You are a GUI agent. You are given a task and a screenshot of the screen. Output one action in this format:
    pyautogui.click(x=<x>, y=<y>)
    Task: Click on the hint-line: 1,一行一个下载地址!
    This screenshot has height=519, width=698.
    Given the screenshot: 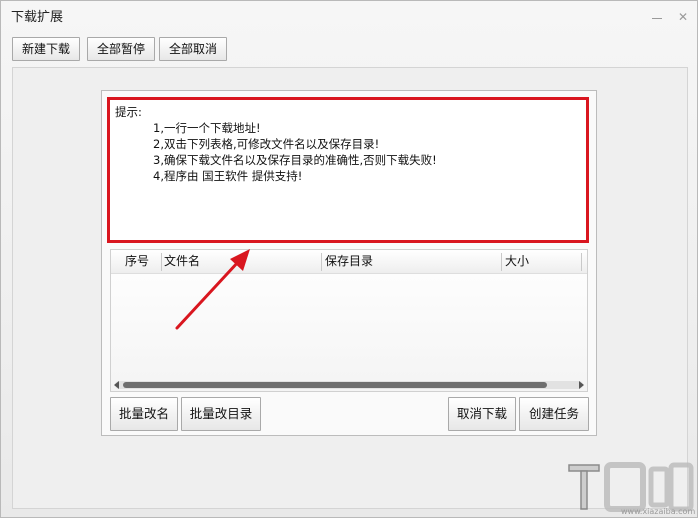 What is the action you would take?
    pyautogui.click(x=207, y=128)
    